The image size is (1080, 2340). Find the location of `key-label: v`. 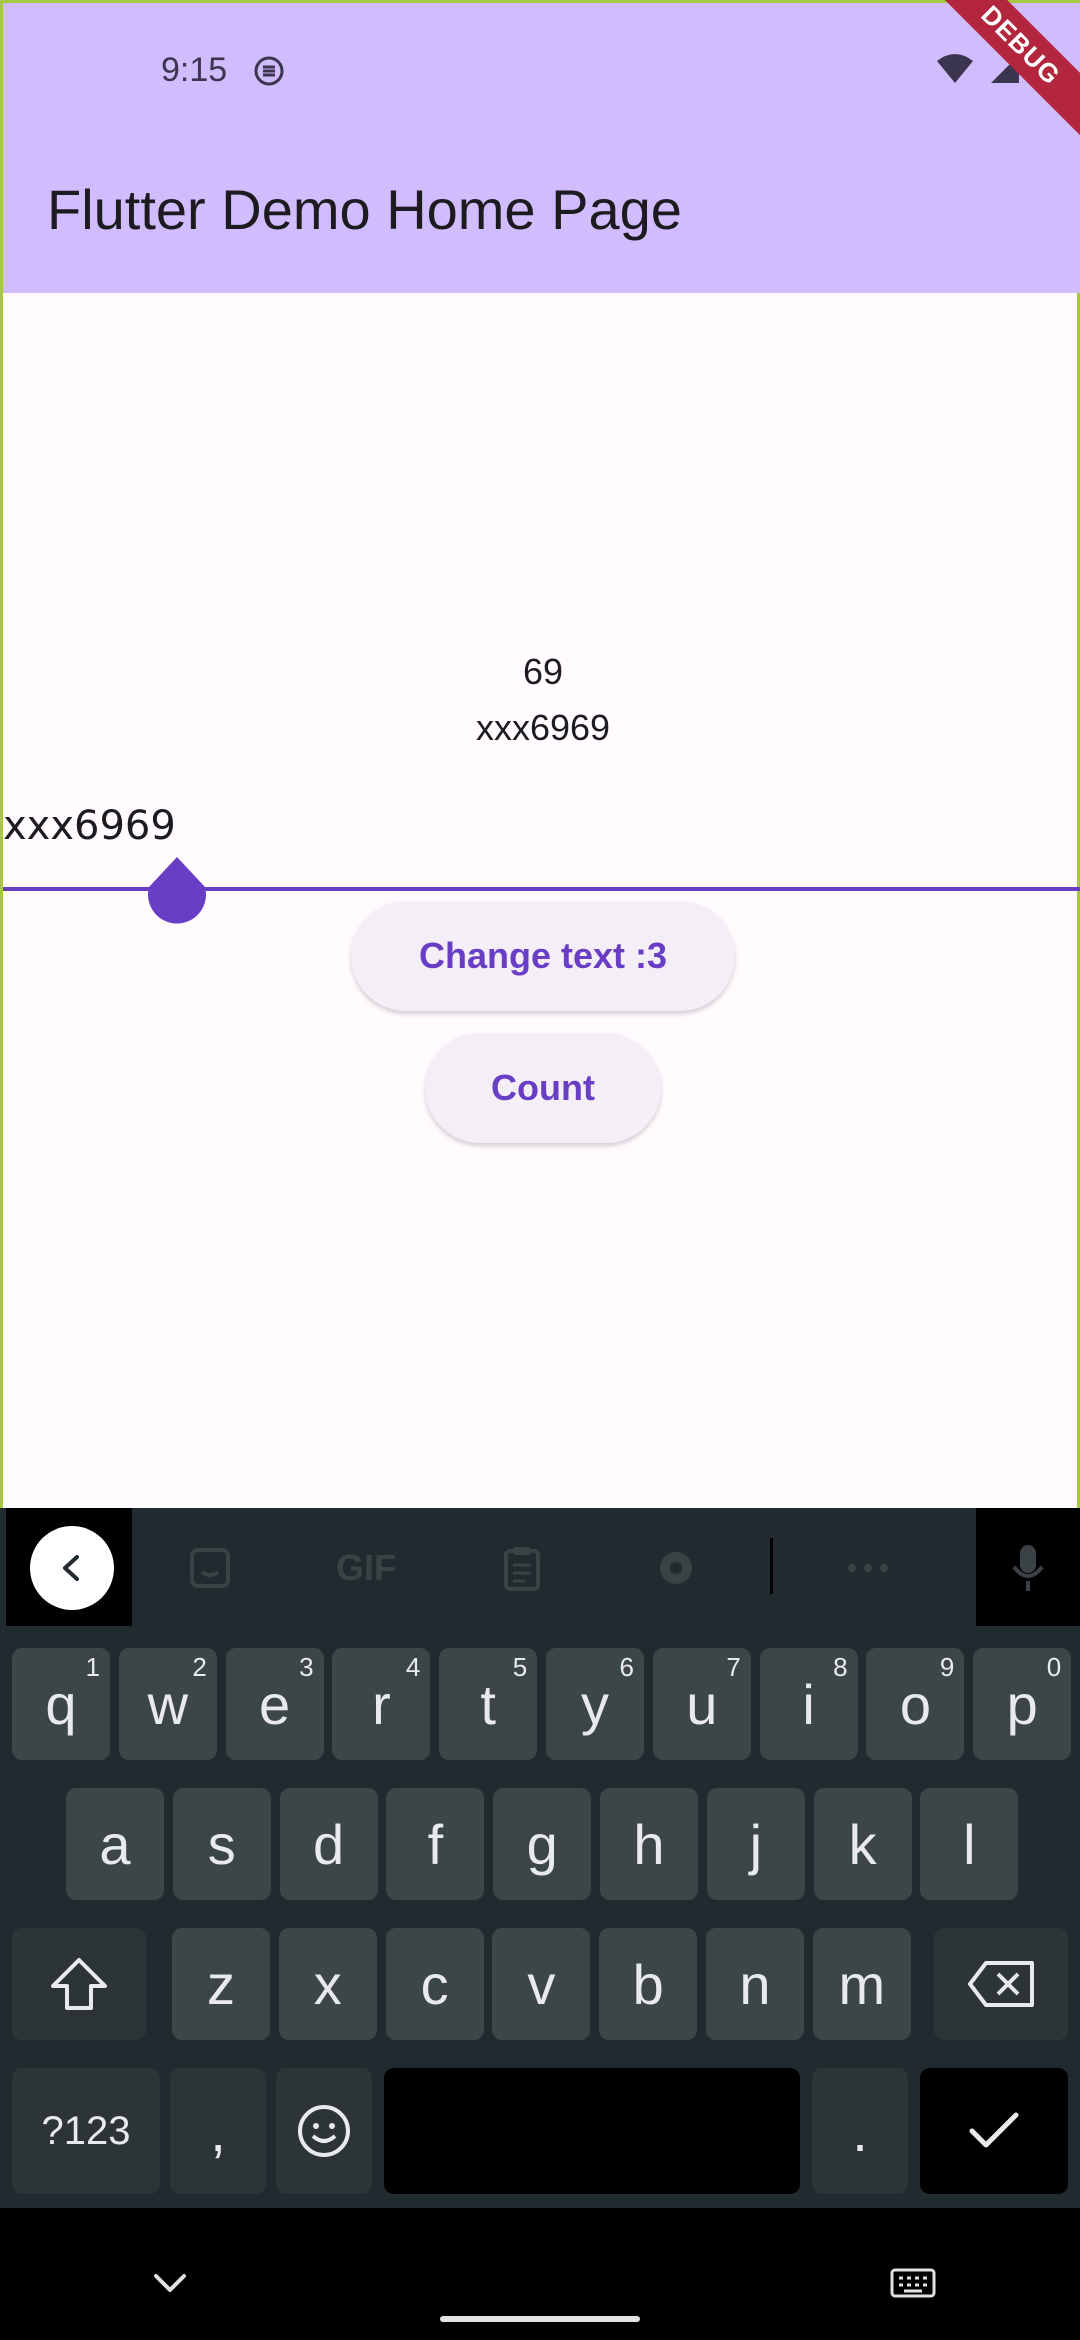

key-label: v is located at coordinates (541, 1984).